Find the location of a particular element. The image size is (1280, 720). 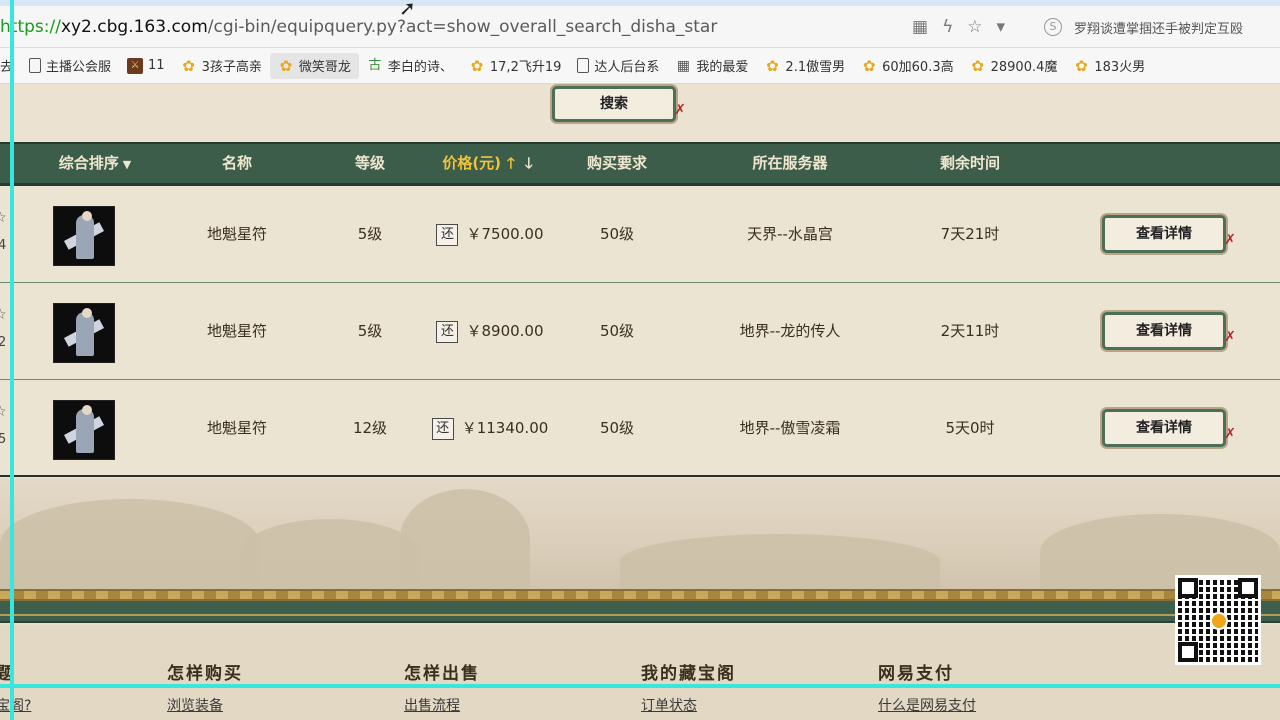

lightning-icon: ϟ is located at coordinates (947, 27).